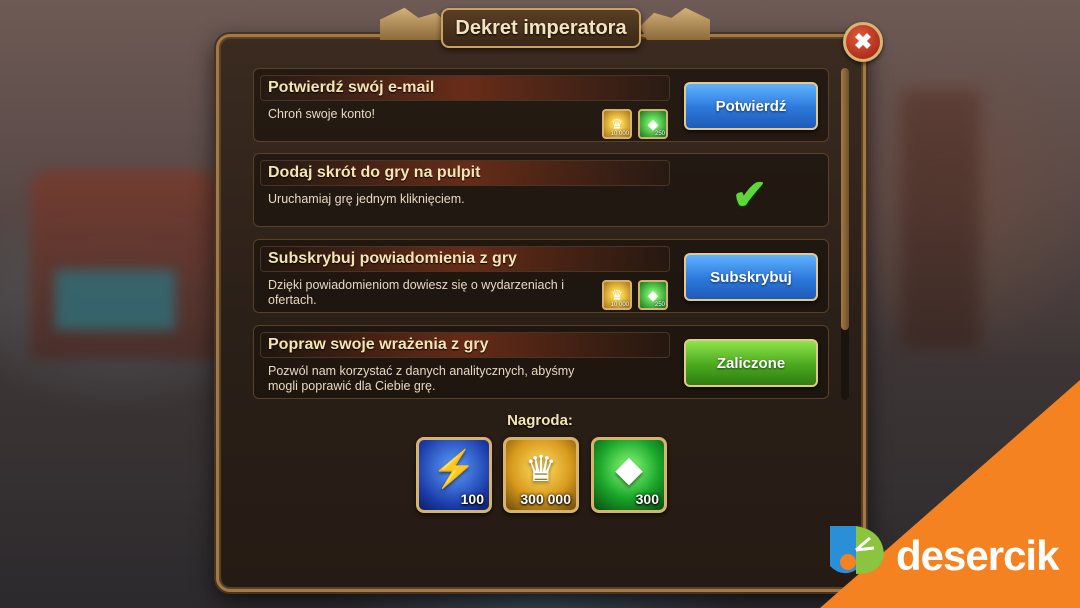 The height and width of the screenshot is (608, 1080). I want to click on reward-gold: ♛ 300 000, so click(541, 475).